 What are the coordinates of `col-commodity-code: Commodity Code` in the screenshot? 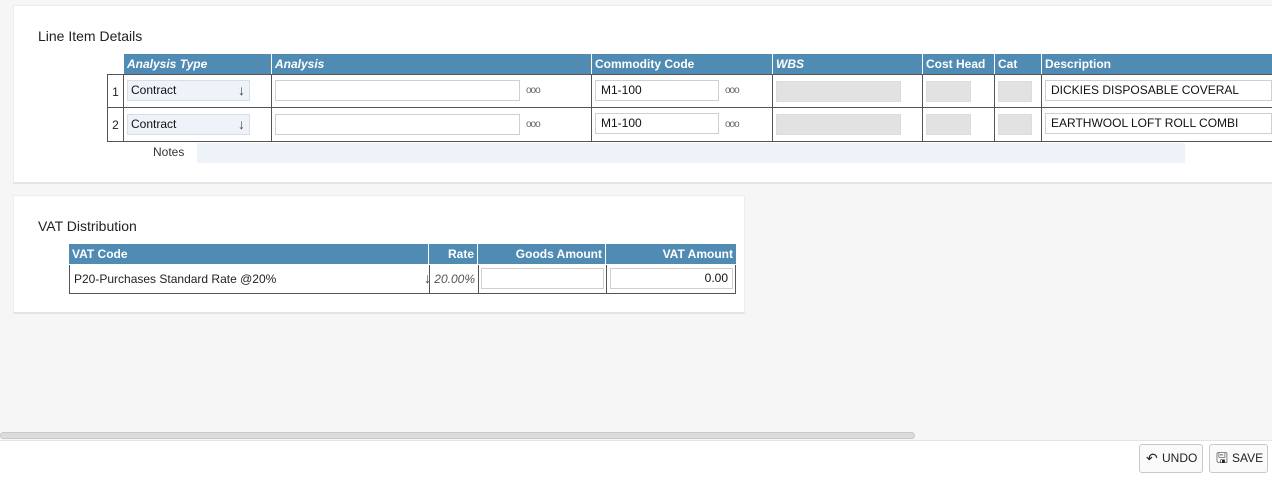 It's located at (682, 64).